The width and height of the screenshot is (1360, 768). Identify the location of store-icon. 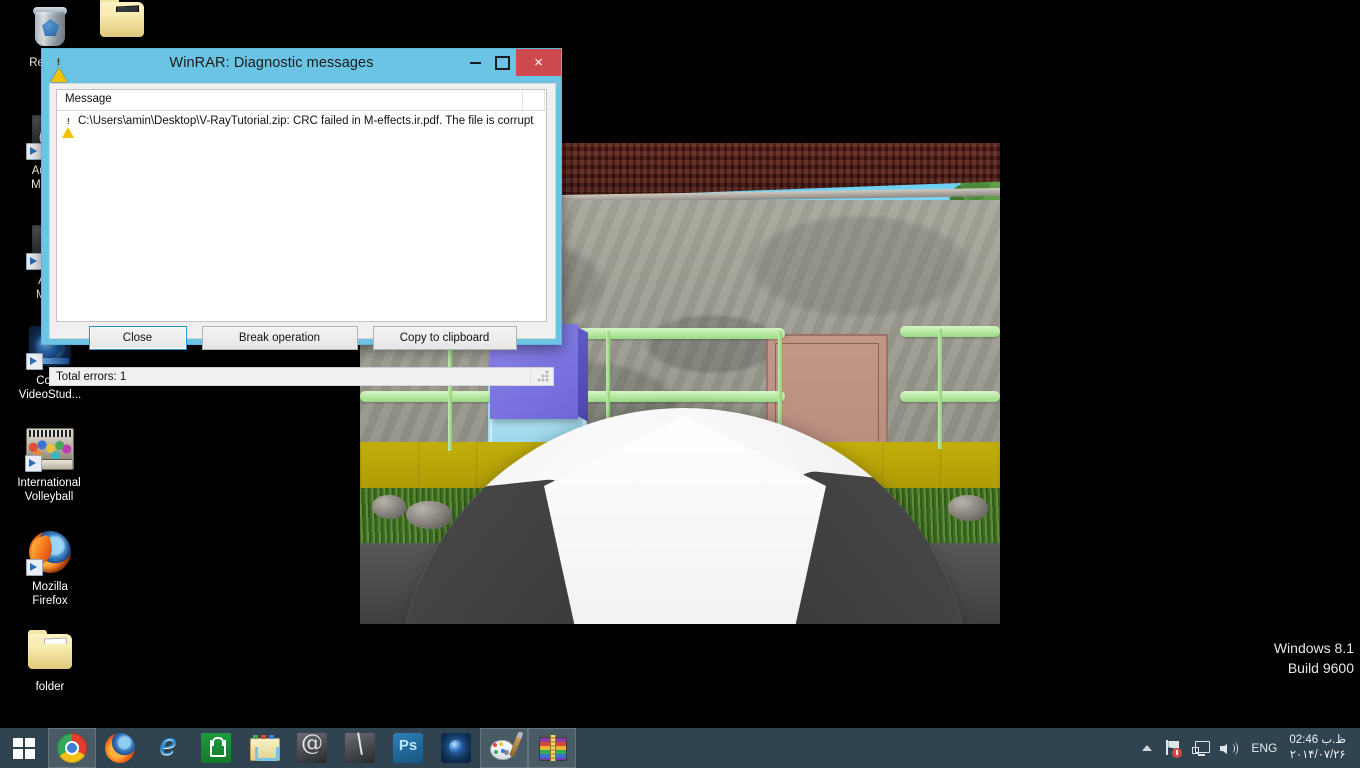
(216, 748).